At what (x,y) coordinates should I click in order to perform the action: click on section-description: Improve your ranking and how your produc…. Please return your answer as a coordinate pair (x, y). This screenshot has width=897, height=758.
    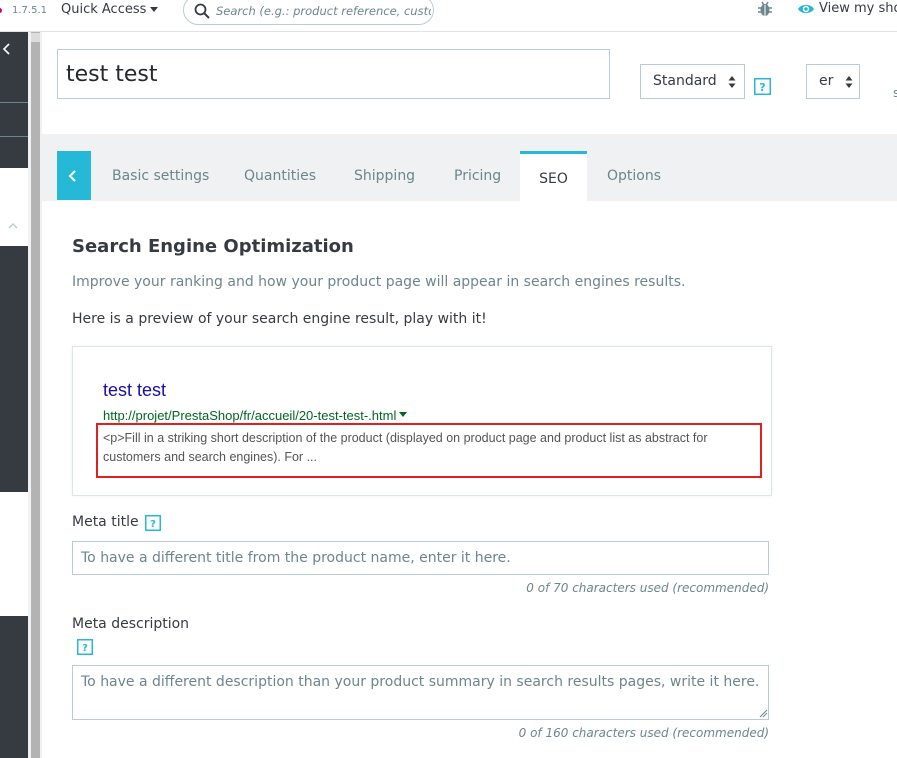
    Looking at the image, I should click on (379, 282).